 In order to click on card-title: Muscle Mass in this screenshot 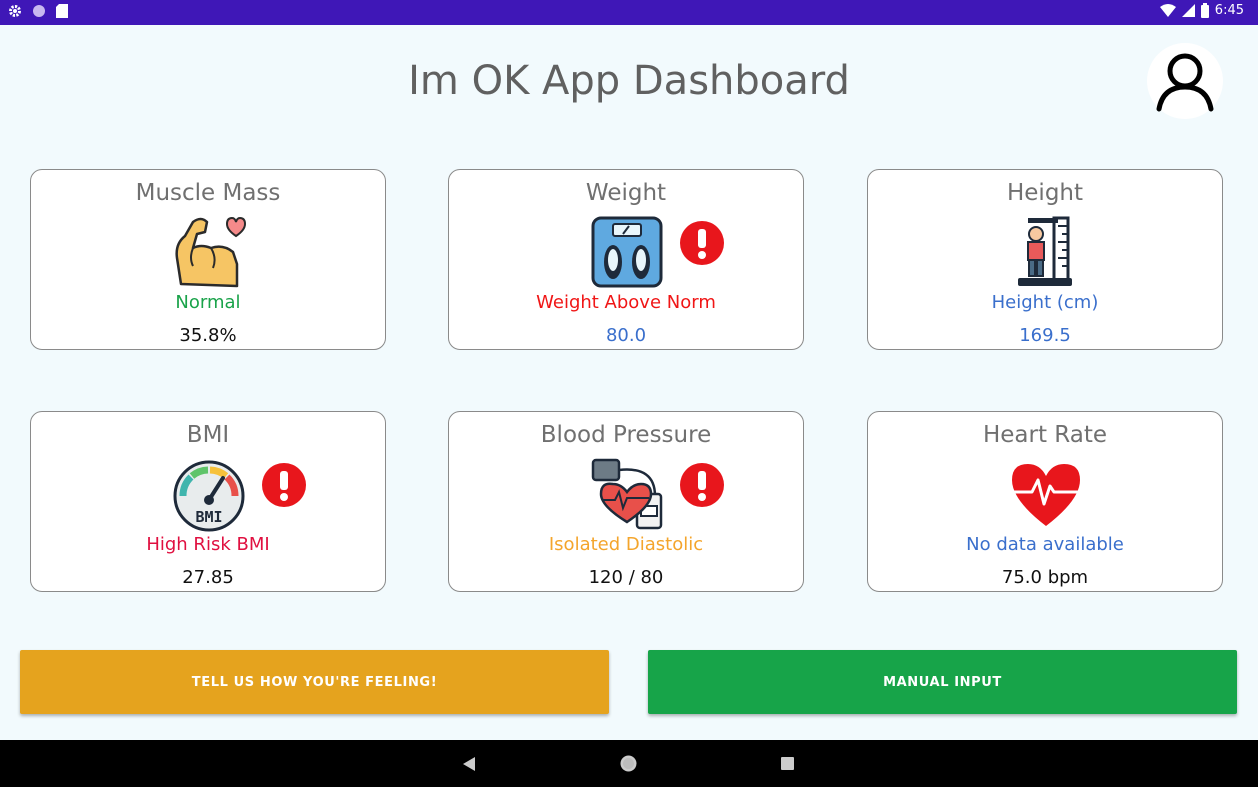, I will do `click(208, 193)`.